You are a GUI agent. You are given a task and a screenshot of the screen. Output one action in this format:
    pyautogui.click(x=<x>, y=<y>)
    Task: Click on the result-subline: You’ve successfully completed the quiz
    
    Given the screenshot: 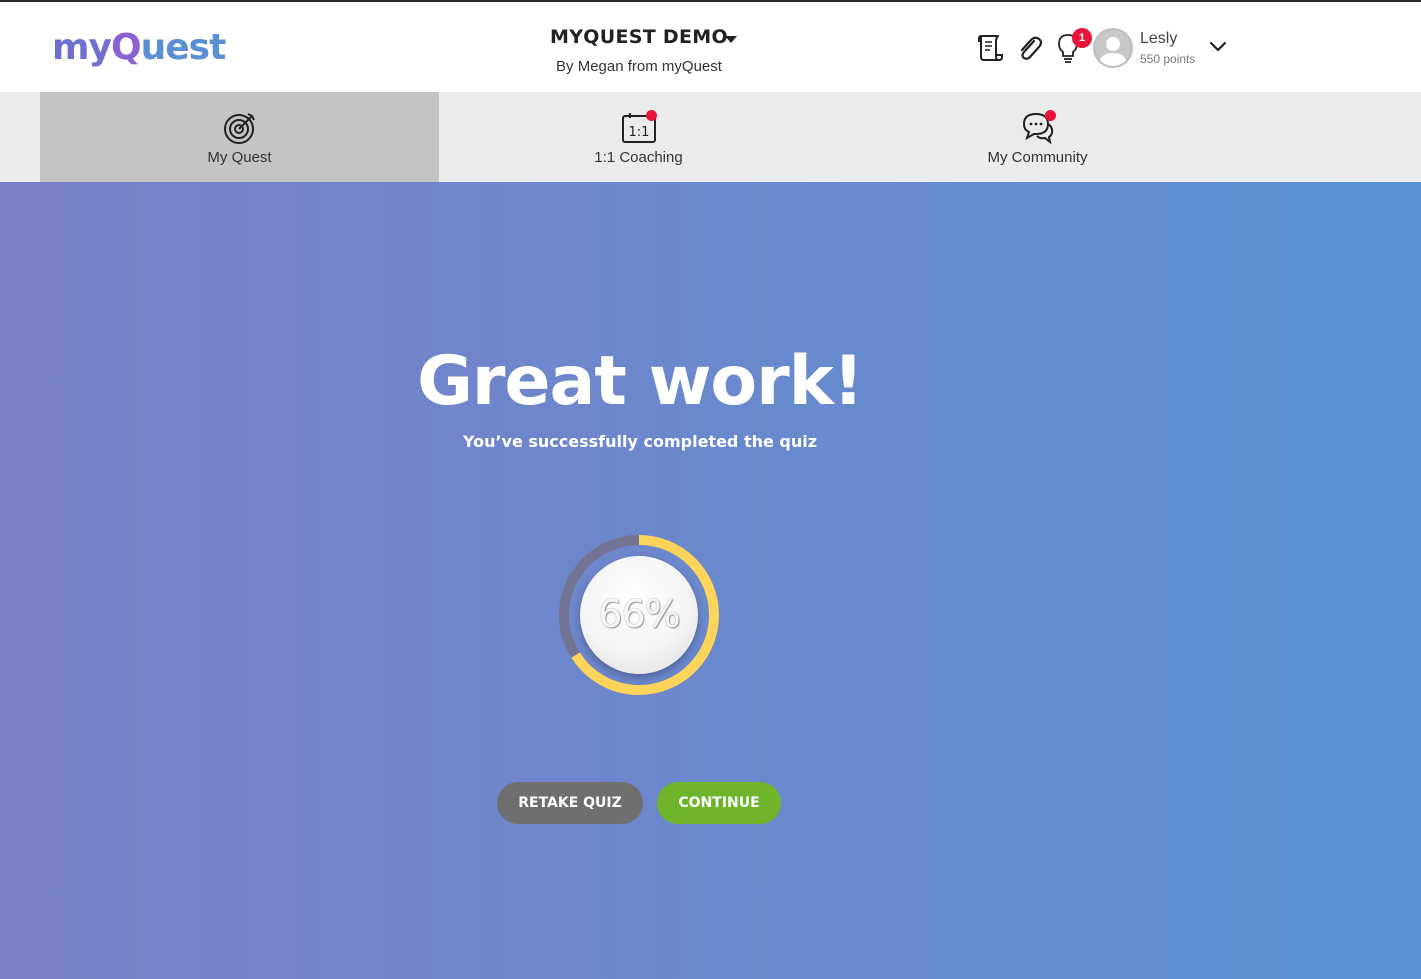 What is the action you would take?
    pyautogui.click(x=640, y=441)
    